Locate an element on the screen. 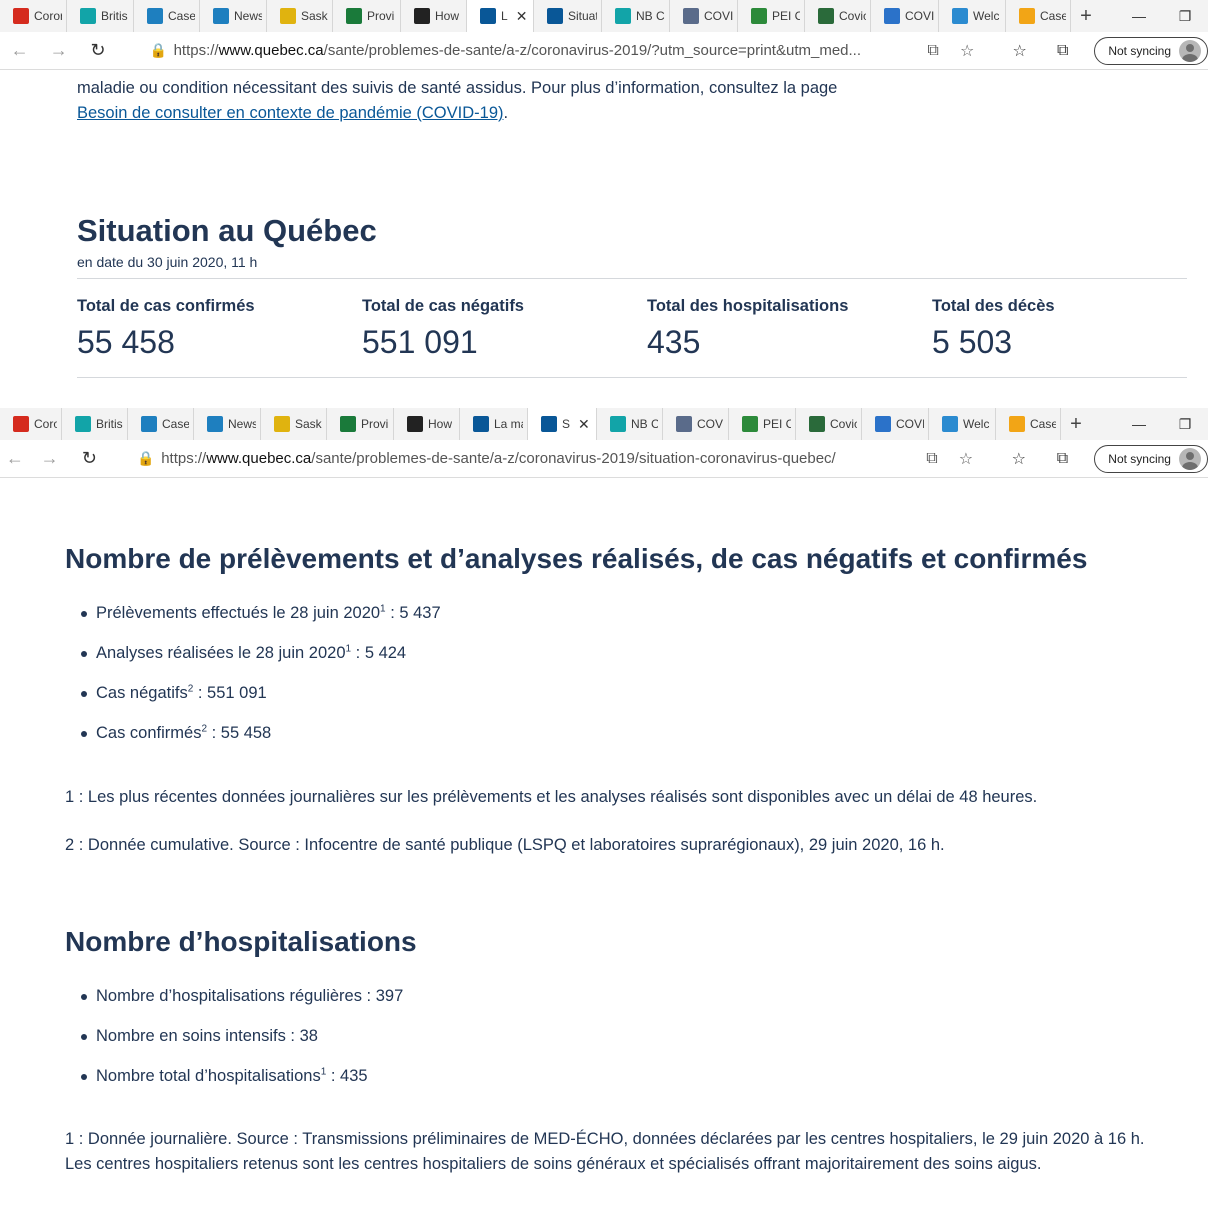  lock-icon: 🔒 is located at coordinates (146, 458).